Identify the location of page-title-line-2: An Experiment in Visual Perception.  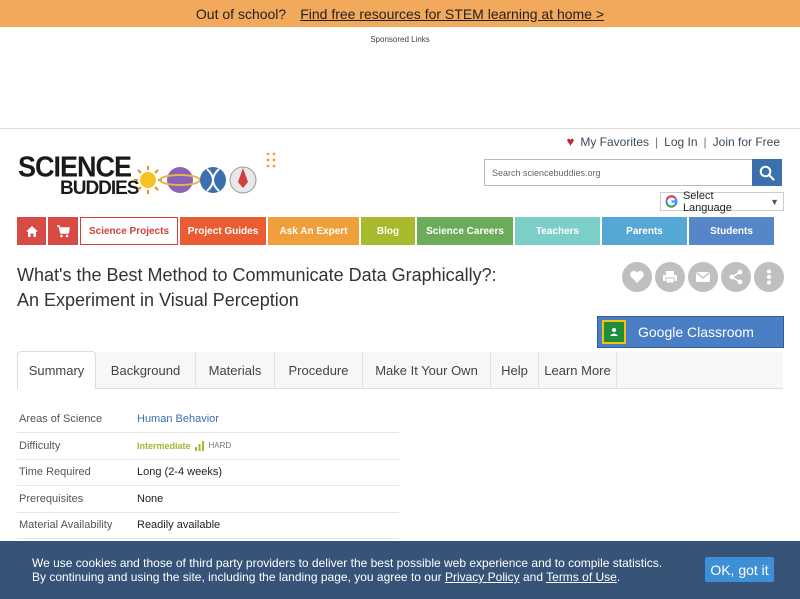
(158, 300).